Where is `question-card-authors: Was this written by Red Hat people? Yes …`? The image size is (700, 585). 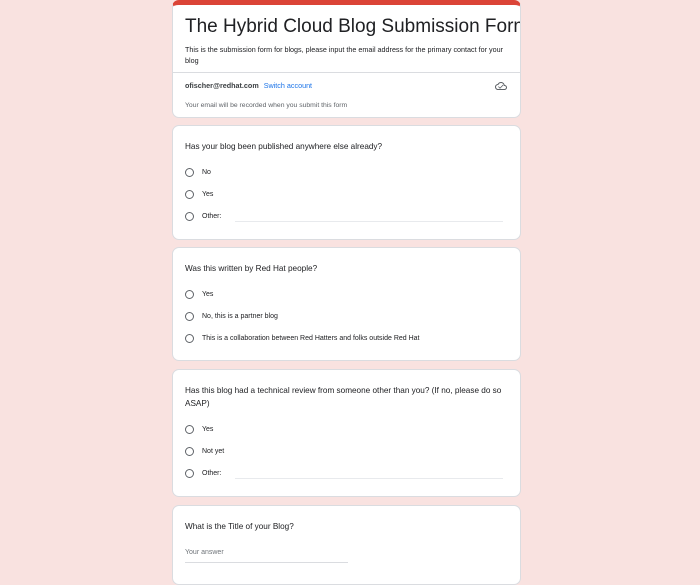
question-card-authors: Was this written by Red Hat people? Yes … is located at coordinates (346, 304).